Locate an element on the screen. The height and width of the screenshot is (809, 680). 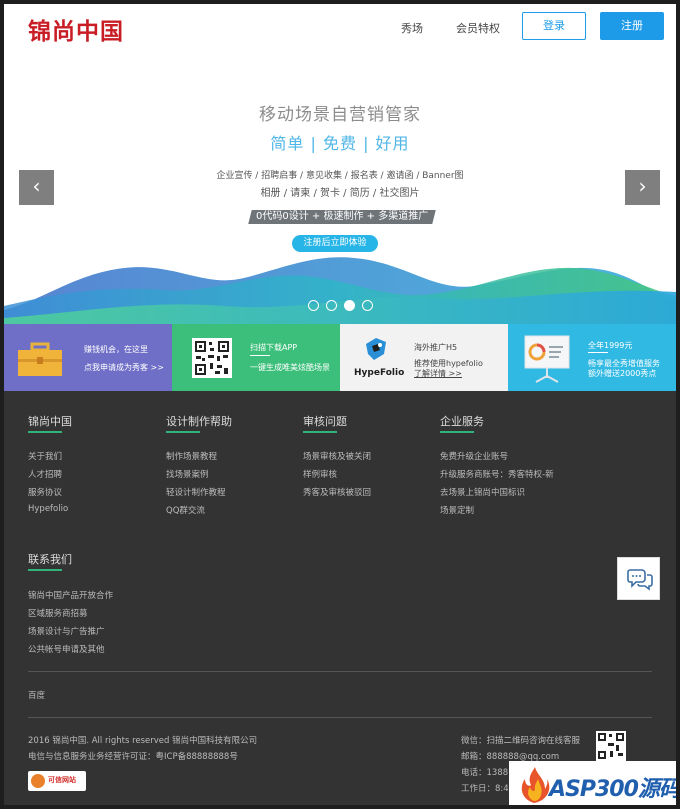
footer-link-regional-provider: 区域服务商招募 is located at coordinates (58, 613).